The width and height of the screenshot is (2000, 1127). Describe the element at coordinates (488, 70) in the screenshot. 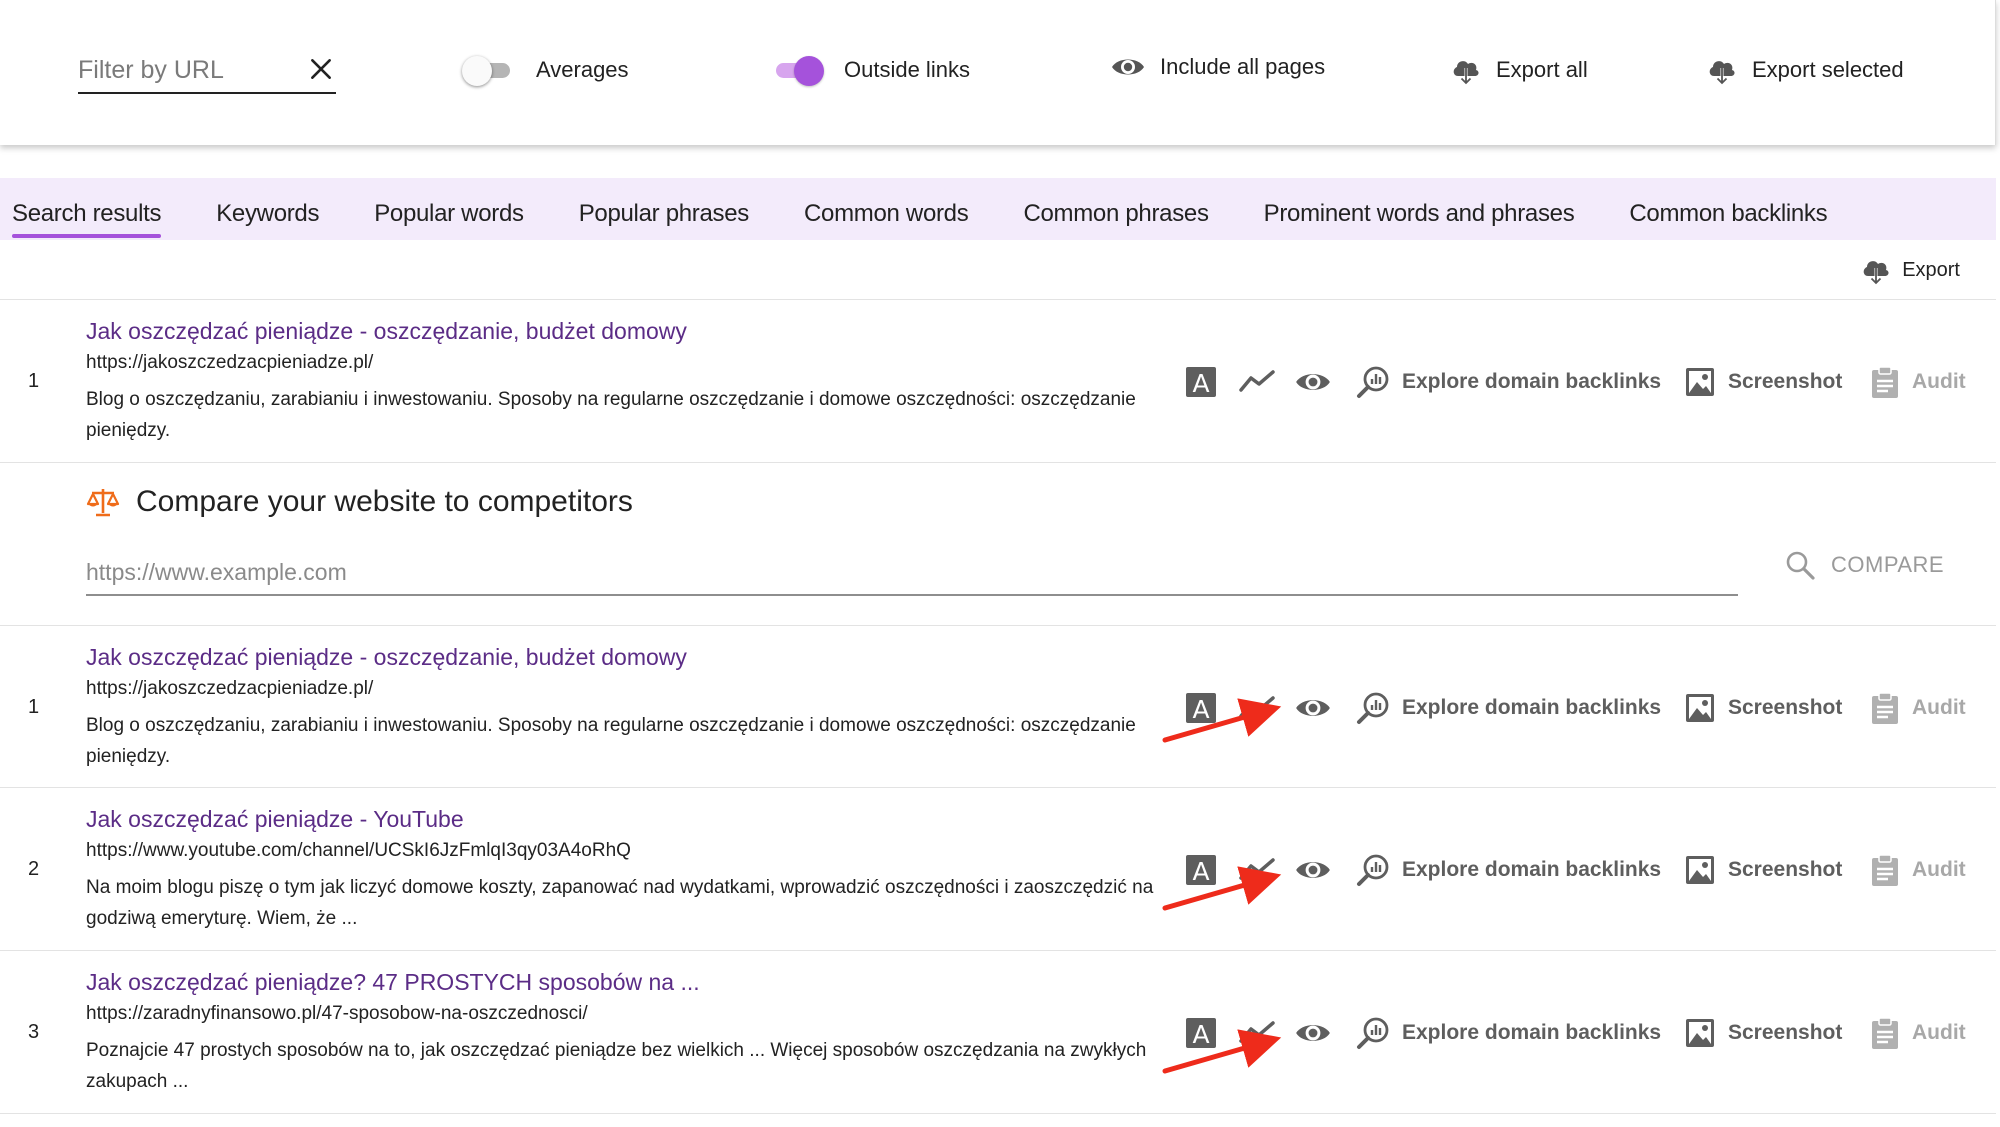

I see `averages-toggle` at that location.